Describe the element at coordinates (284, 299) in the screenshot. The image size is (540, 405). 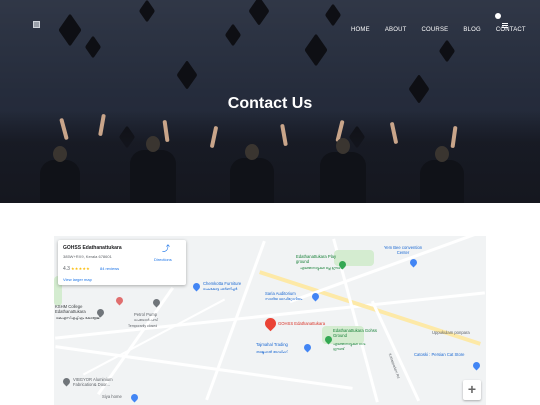
I see `place-saria-ml: സാരിയ ഓഡിറ്റോറിയം` at that location.